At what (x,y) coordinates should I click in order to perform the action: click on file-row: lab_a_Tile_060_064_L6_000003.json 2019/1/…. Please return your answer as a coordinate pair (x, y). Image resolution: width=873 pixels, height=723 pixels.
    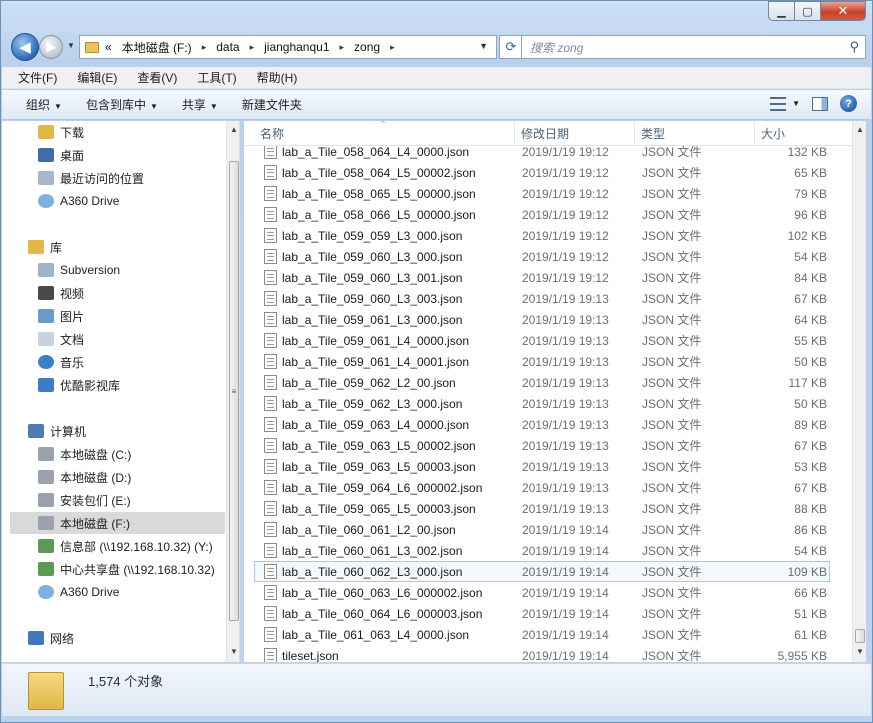
    Looking at the image, I should click on (542, 613).